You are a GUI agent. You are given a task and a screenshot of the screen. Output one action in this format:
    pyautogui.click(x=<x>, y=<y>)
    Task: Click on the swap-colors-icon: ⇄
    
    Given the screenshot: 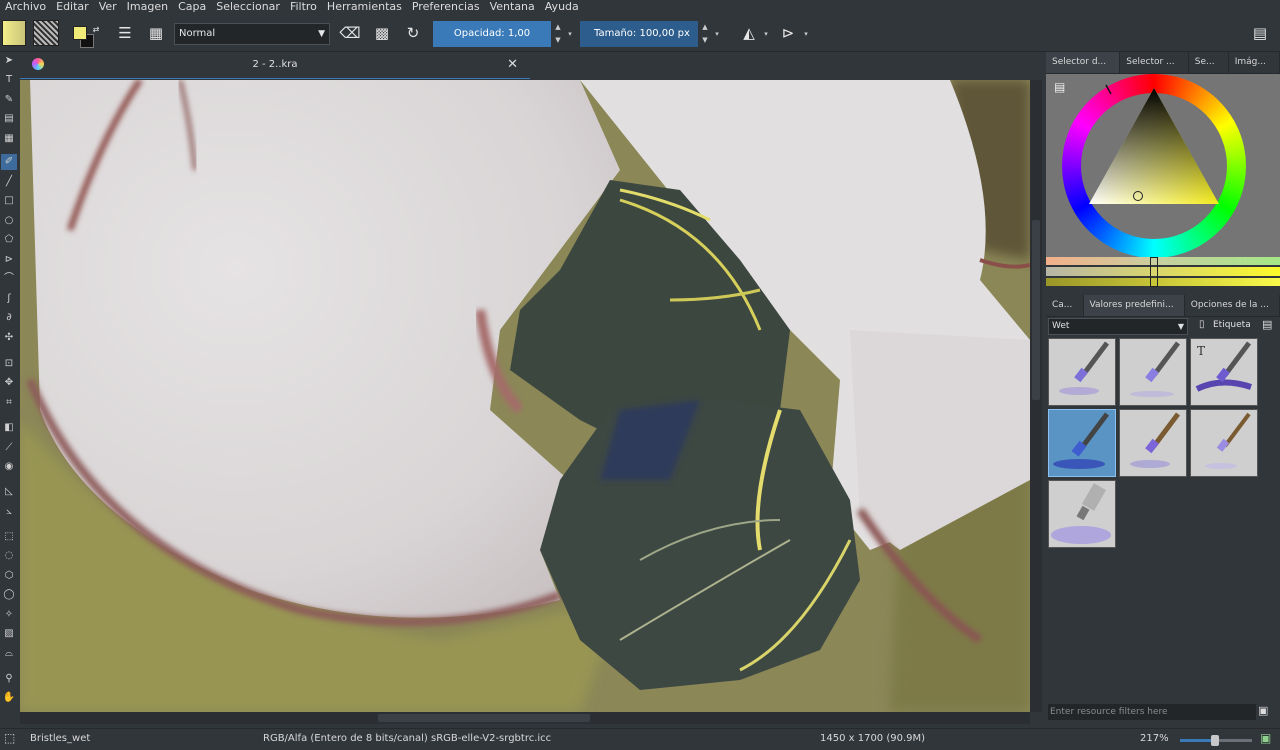 What is the action you would take?
    pyautogui.click(x=96, y=29)
    